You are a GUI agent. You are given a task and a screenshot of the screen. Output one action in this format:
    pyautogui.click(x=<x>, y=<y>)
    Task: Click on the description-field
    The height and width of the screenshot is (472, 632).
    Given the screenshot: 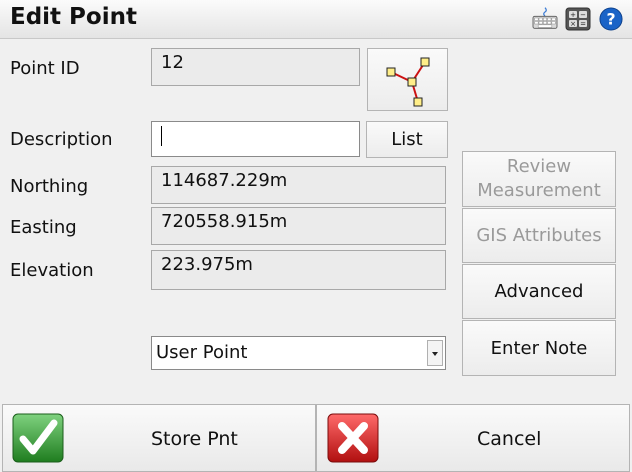 What is the action you would take?
    pyautogui.click(x=255, y=139)
    